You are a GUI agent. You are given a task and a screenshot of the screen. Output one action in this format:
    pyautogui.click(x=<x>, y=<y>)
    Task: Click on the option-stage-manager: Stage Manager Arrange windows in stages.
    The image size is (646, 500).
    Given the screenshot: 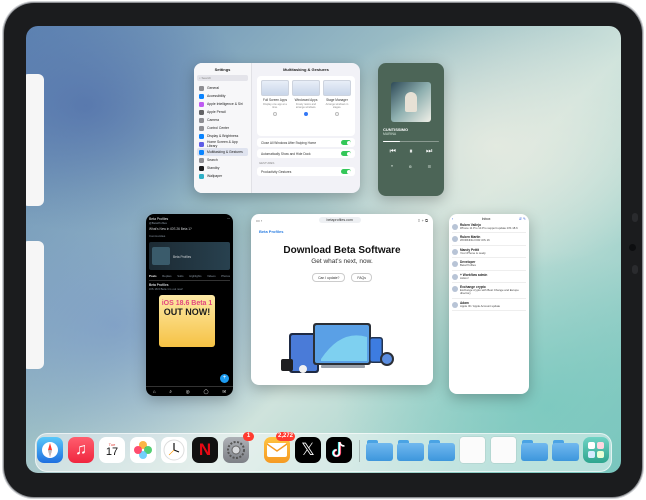 What is the action you would take?
    pyautogui.click(x=337, y=106)
    